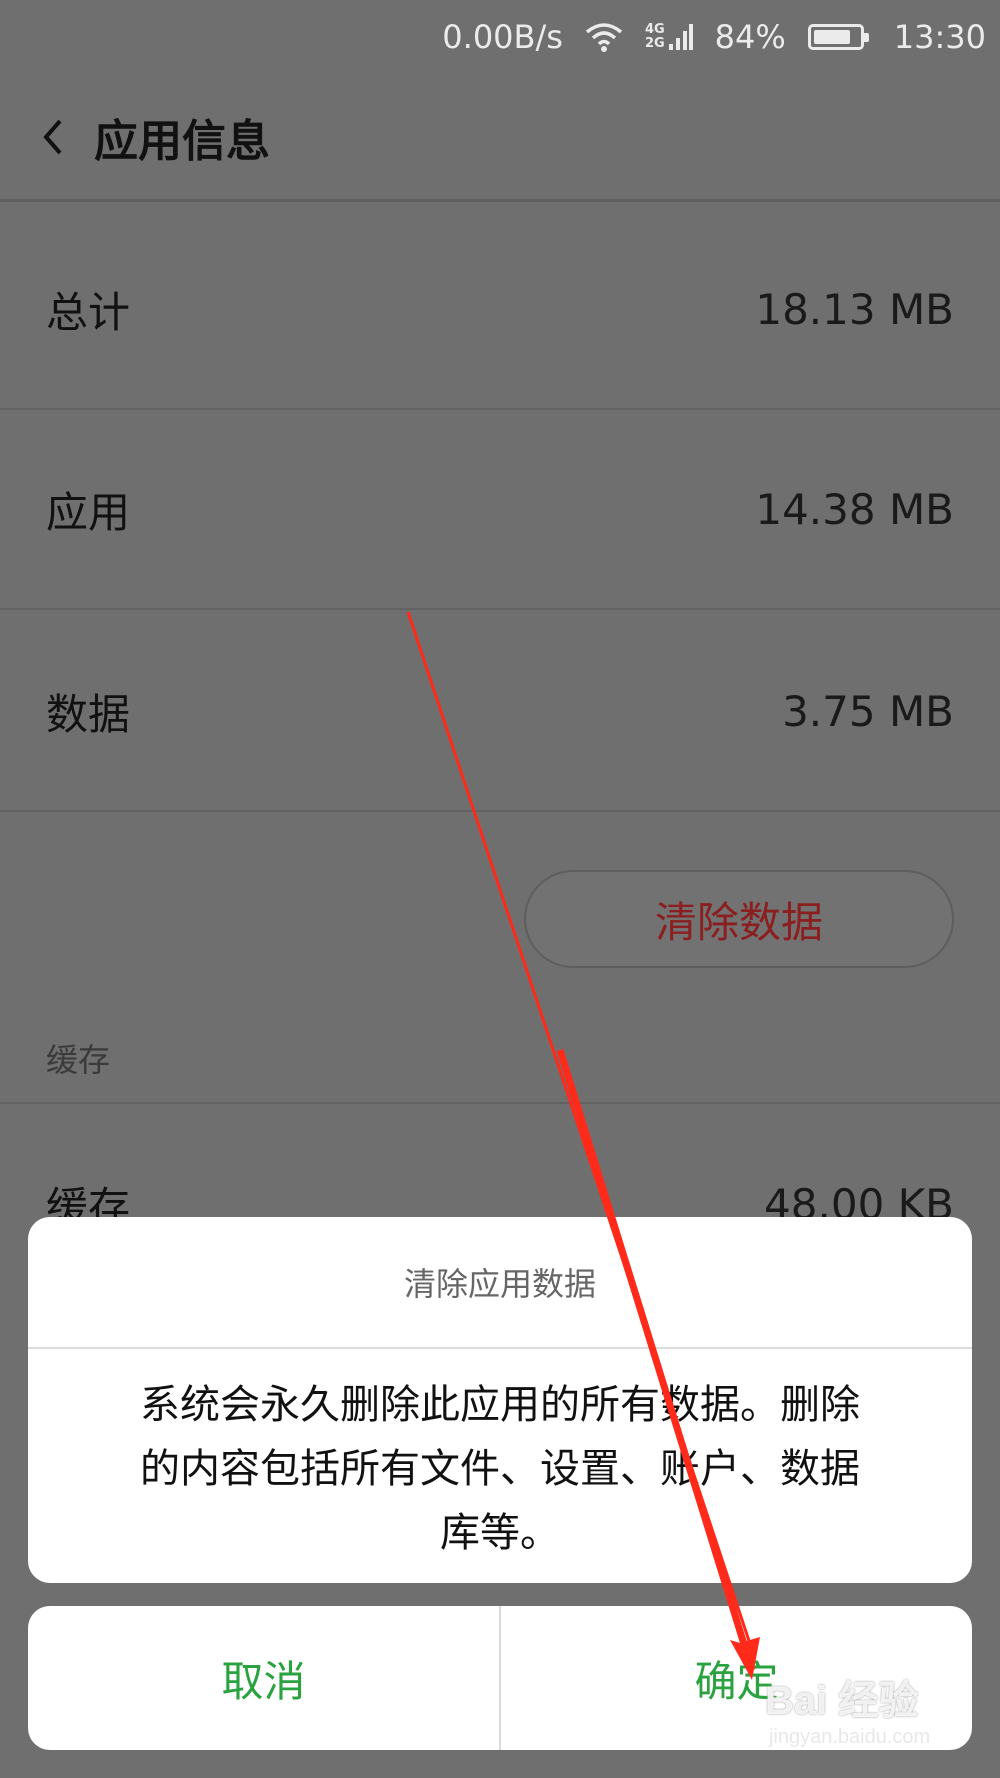  I want to click on signal-label-2g: 2G, so click(654, 43).